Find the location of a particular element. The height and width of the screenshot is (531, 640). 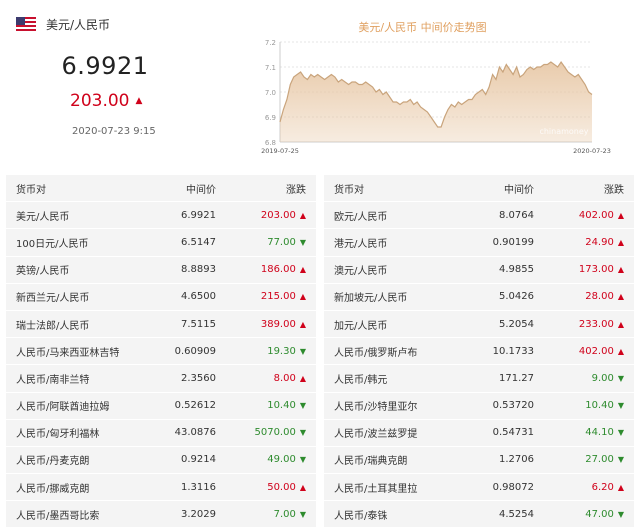

currency-pair: 人民币/挪威克朗 is located at coordinates (76, 487).